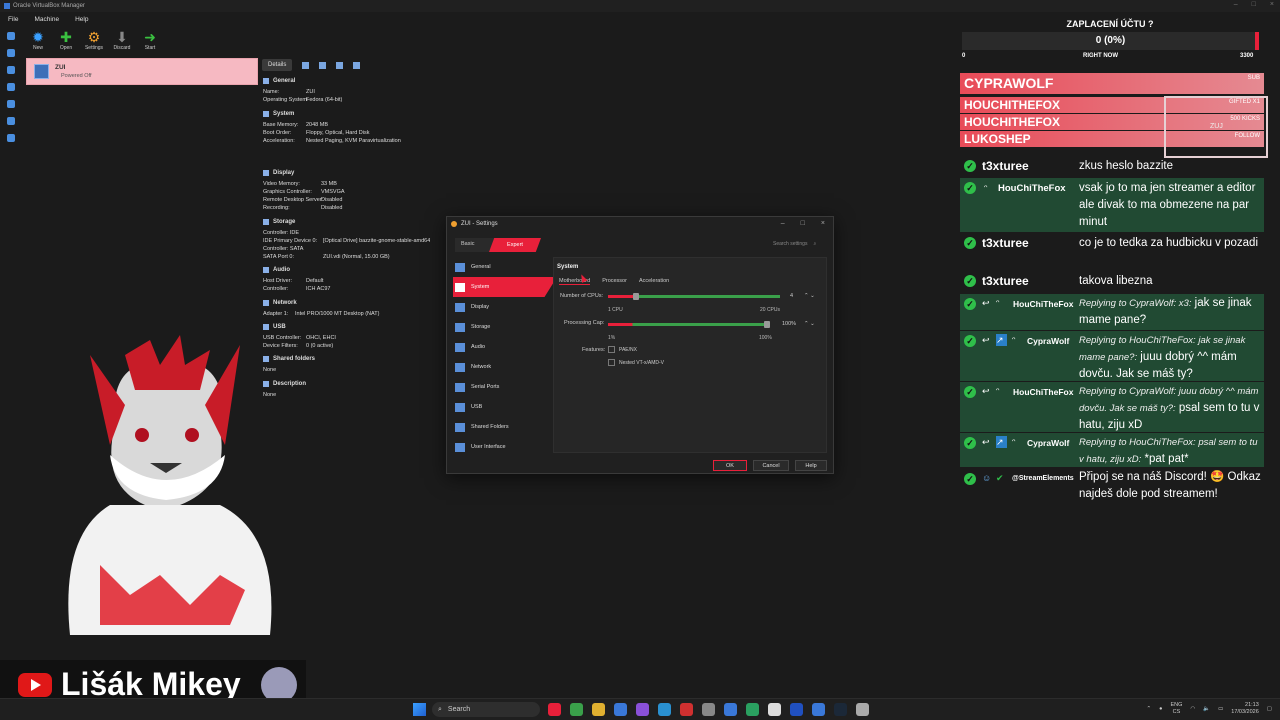  Describe the element at coordinates (654, 281) in the screenshot. I see `tab-acceleration: Acceleration` at that location.